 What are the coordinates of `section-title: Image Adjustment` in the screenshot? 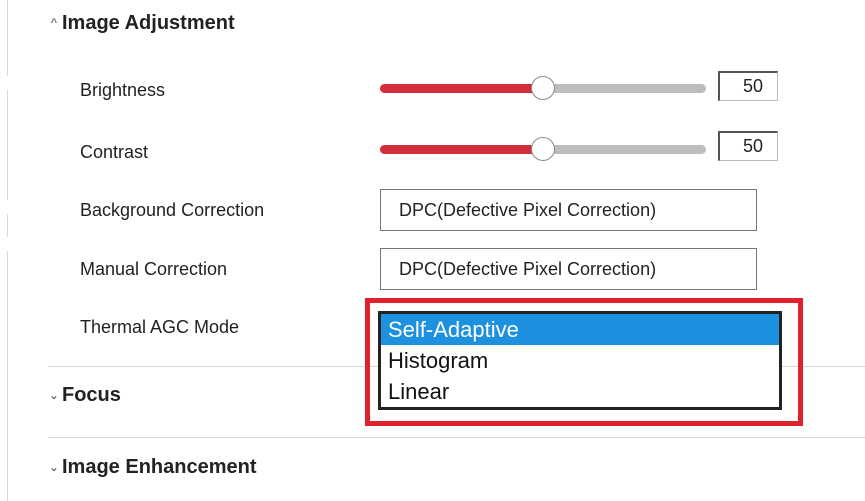 It's located at (148, 23).